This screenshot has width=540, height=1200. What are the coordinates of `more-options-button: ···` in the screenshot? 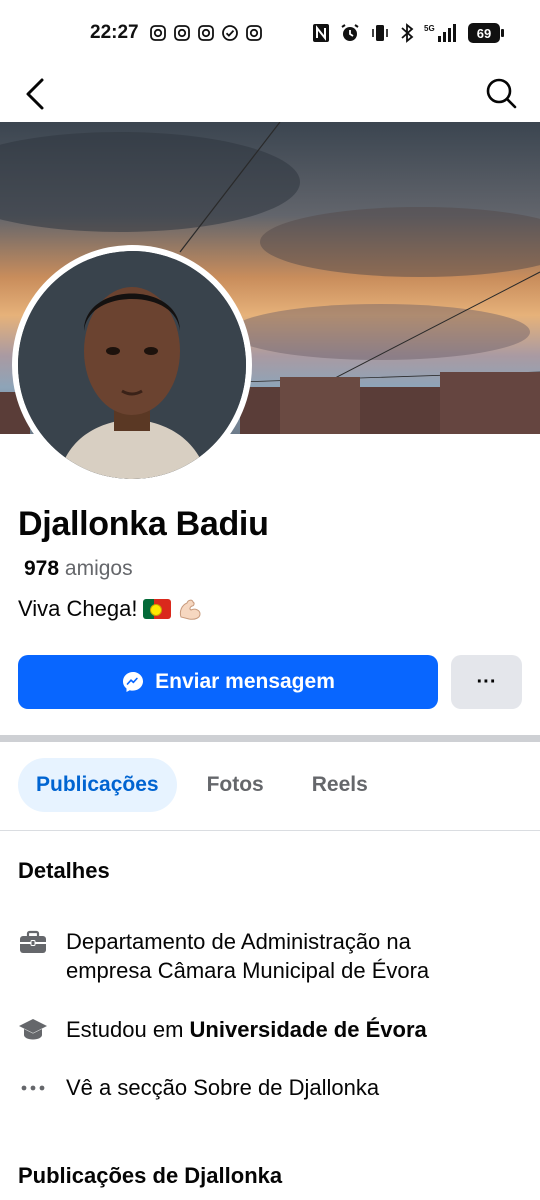 It's located at (486, 682).